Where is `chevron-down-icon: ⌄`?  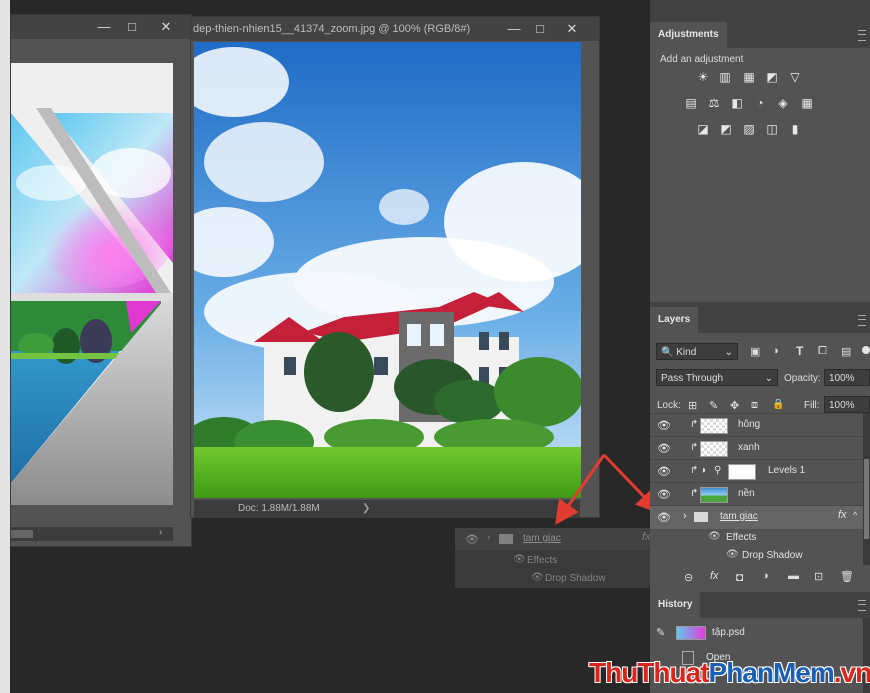
chevron-down-icon: ⌄ is located at coordinates (768, 378).